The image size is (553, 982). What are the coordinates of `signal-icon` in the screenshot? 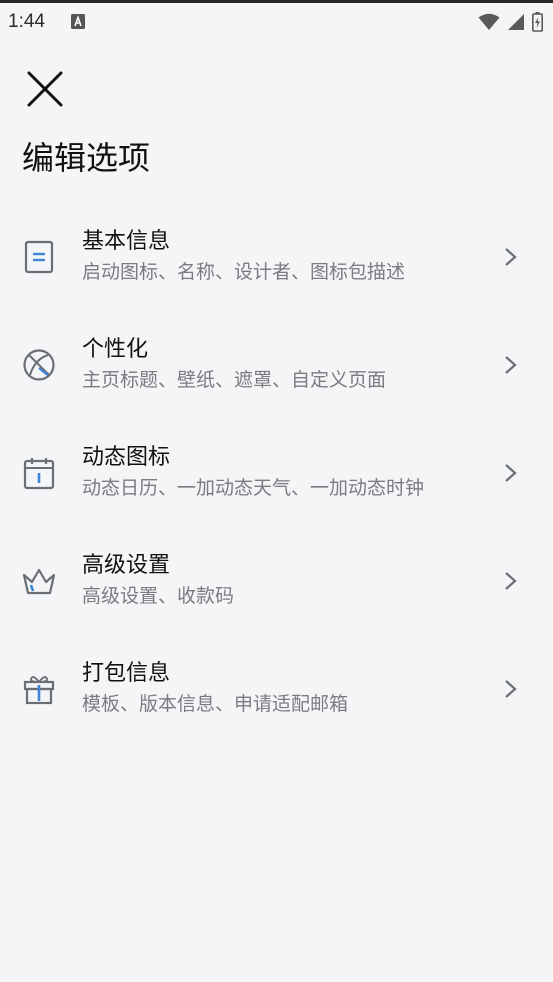 It's located at (516, 24).